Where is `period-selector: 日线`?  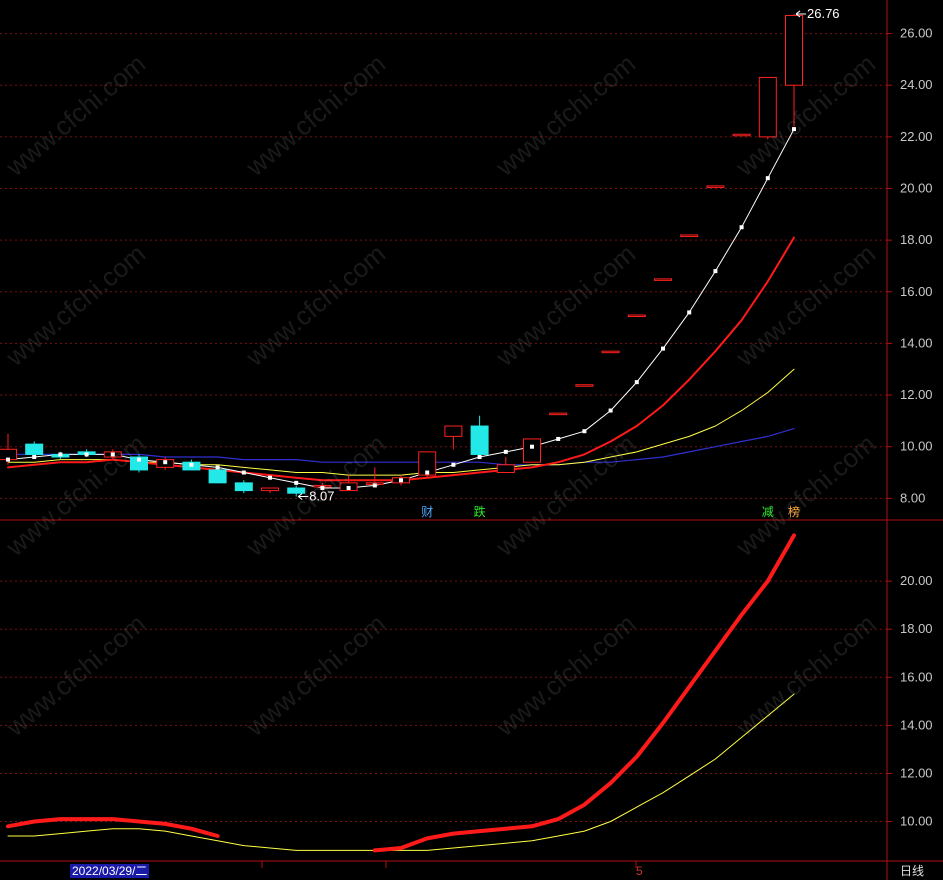
period-selector: 日线 is located at coordinates (912, 871).